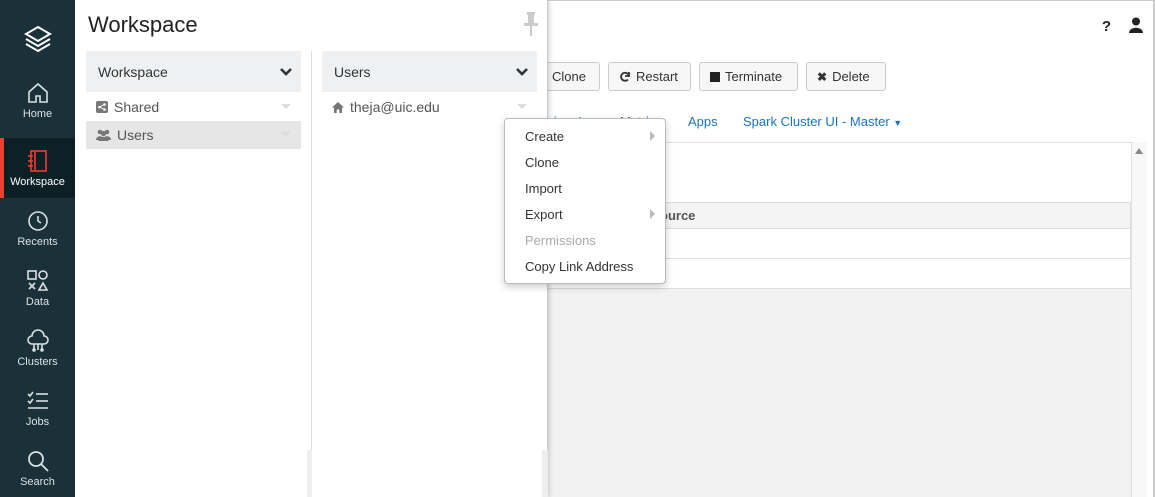  What do you see at coordinates (531, 25) in the screenshot?
I see `pin-icon` at bounding box center [531, 25].